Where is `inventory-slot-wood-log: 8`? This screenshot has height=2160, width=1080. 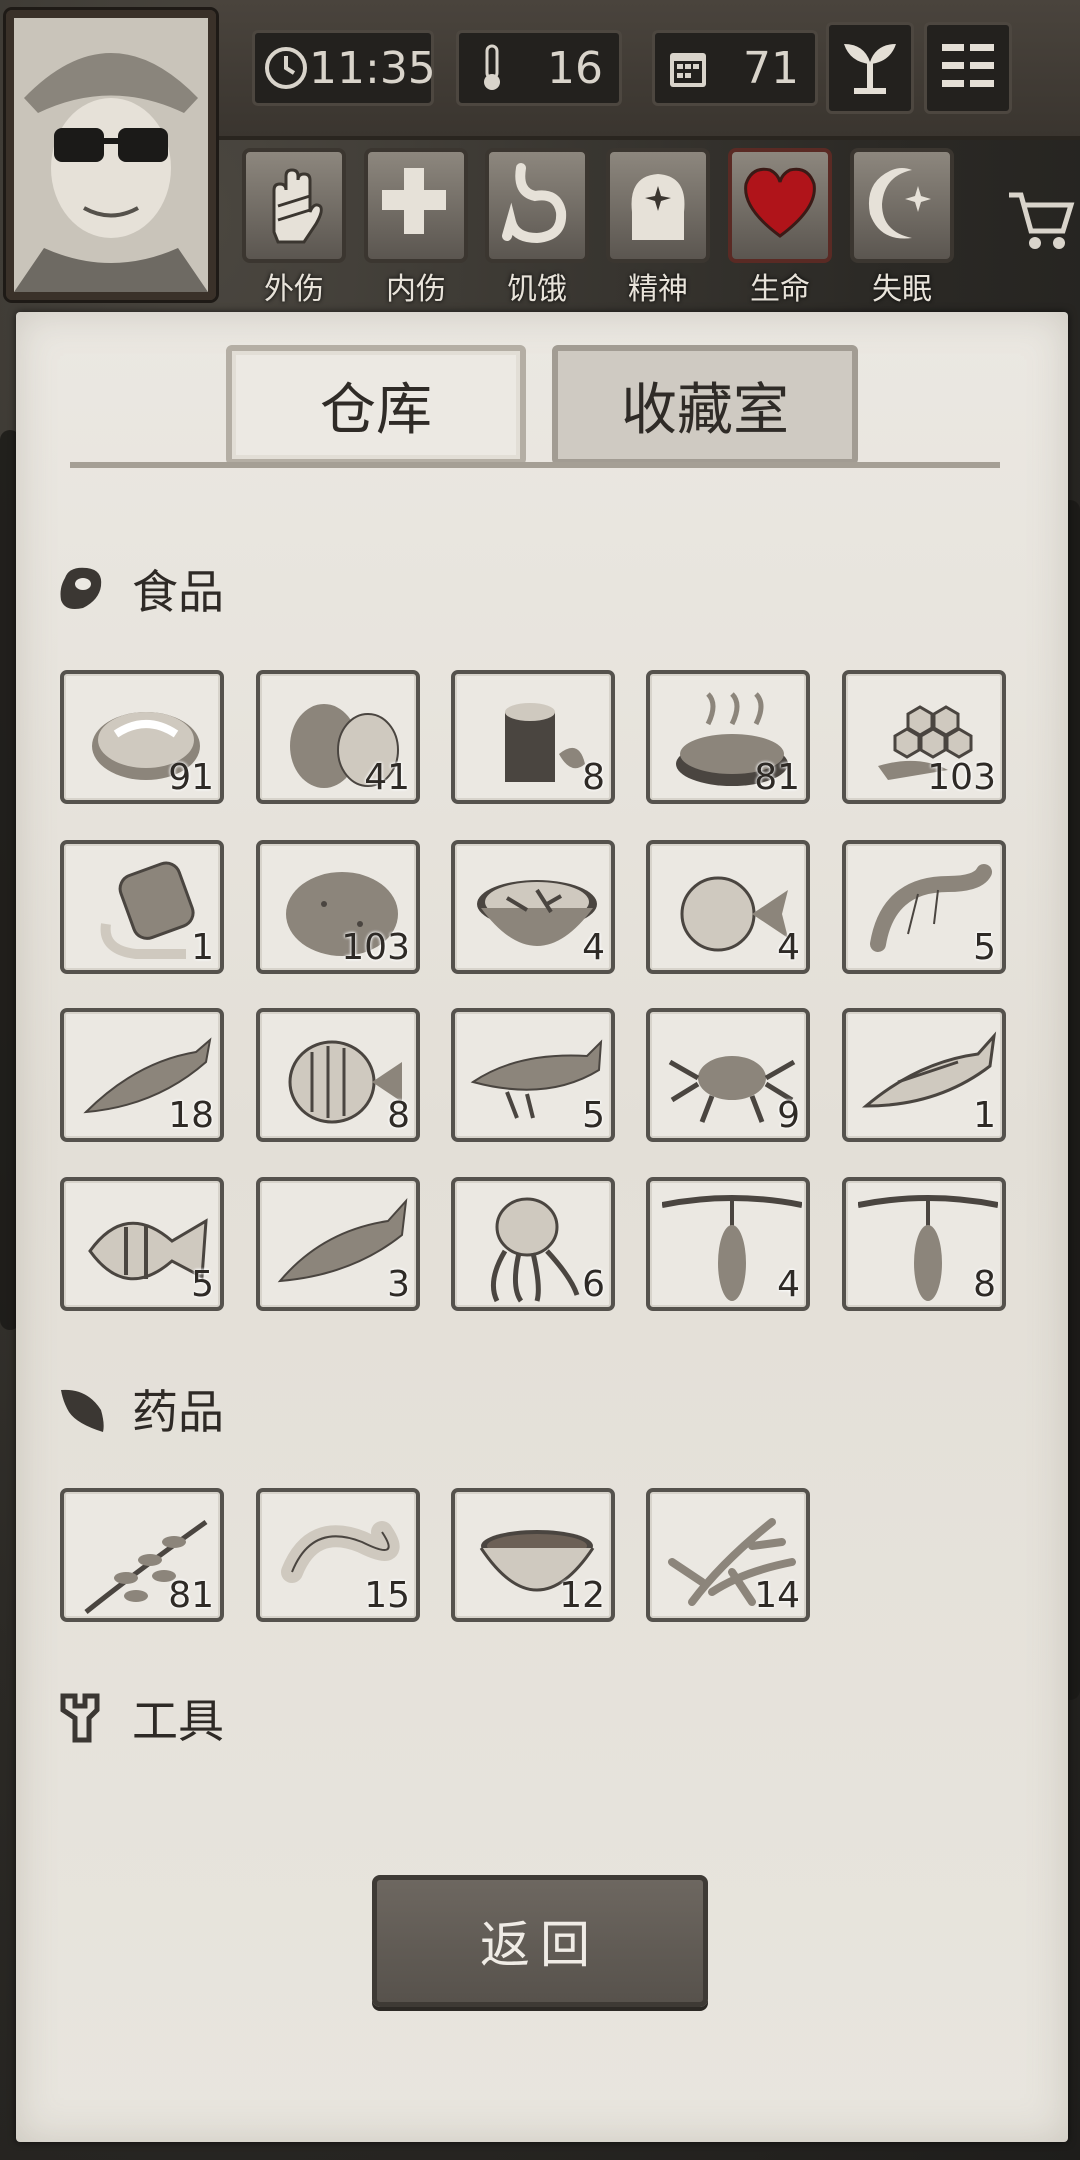 inventory-slot-wood-log: 8 is located at coordinates (533, 737).